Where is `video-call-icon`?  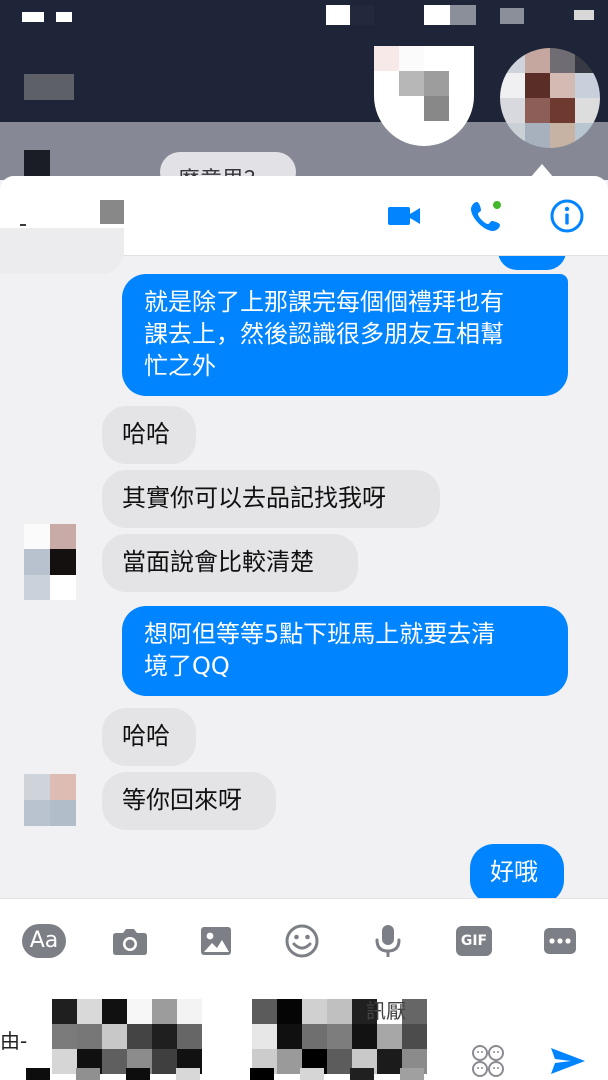
video-call-icon is located at coordinates (404, 216).